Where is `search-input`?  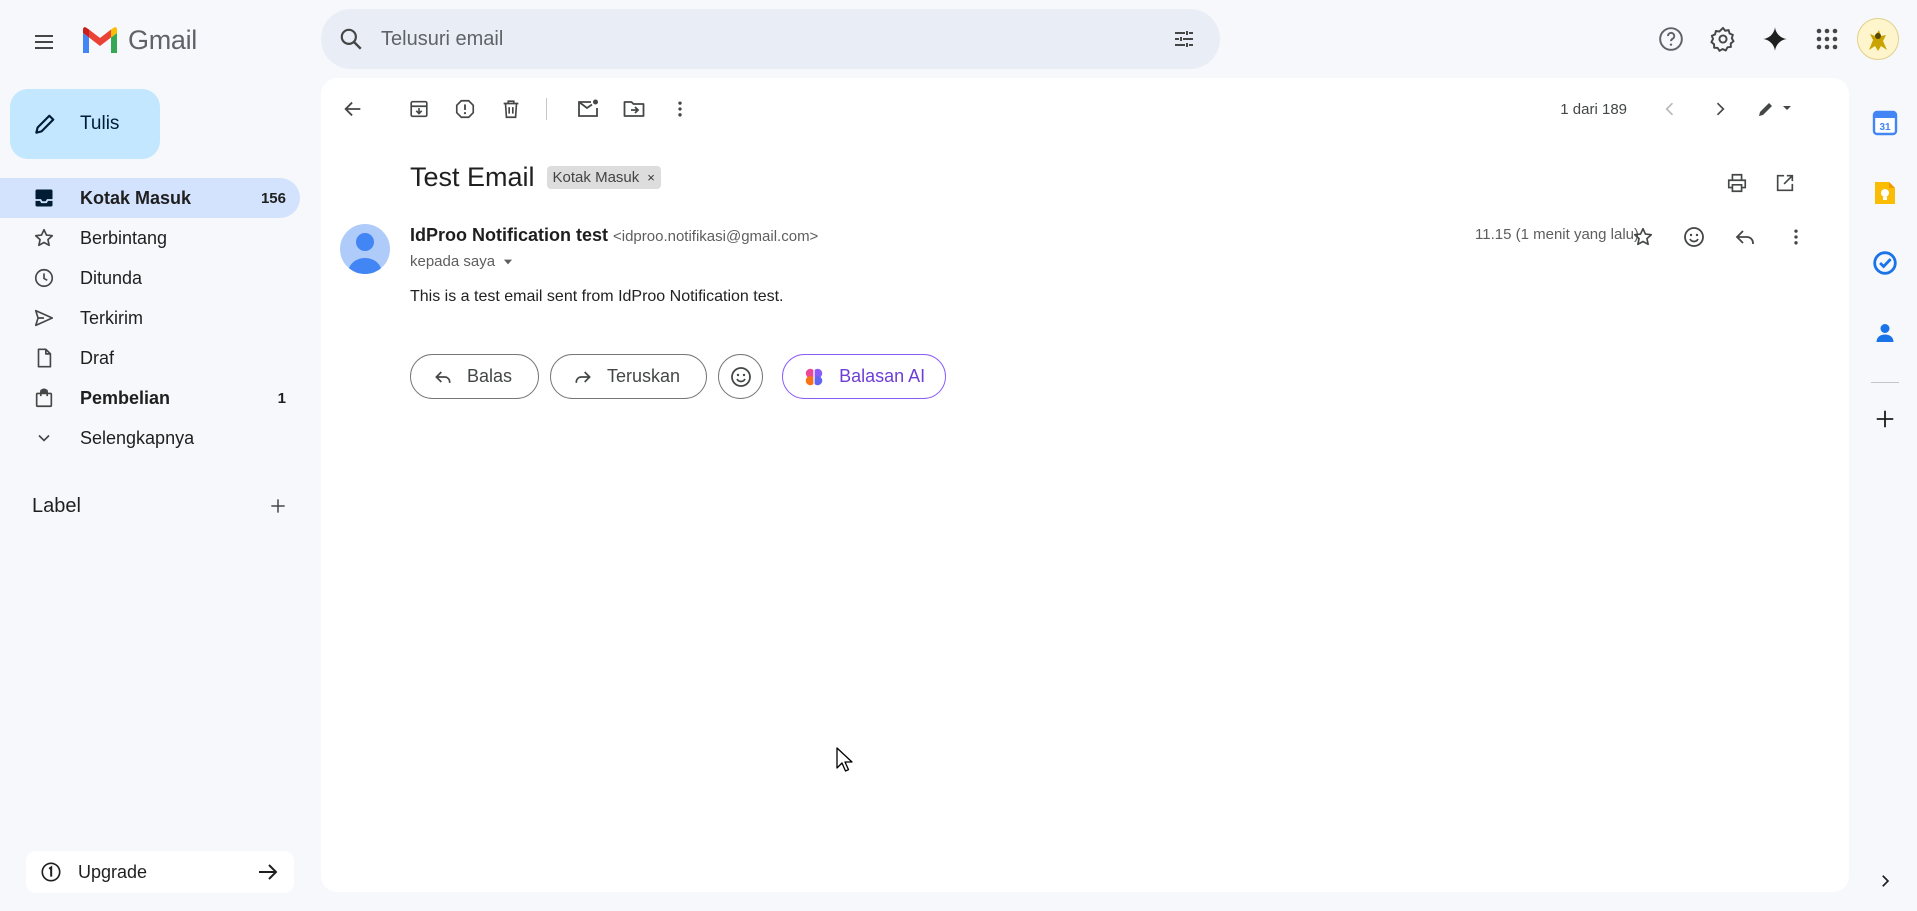 search-input is located at coordinates (768, 39).